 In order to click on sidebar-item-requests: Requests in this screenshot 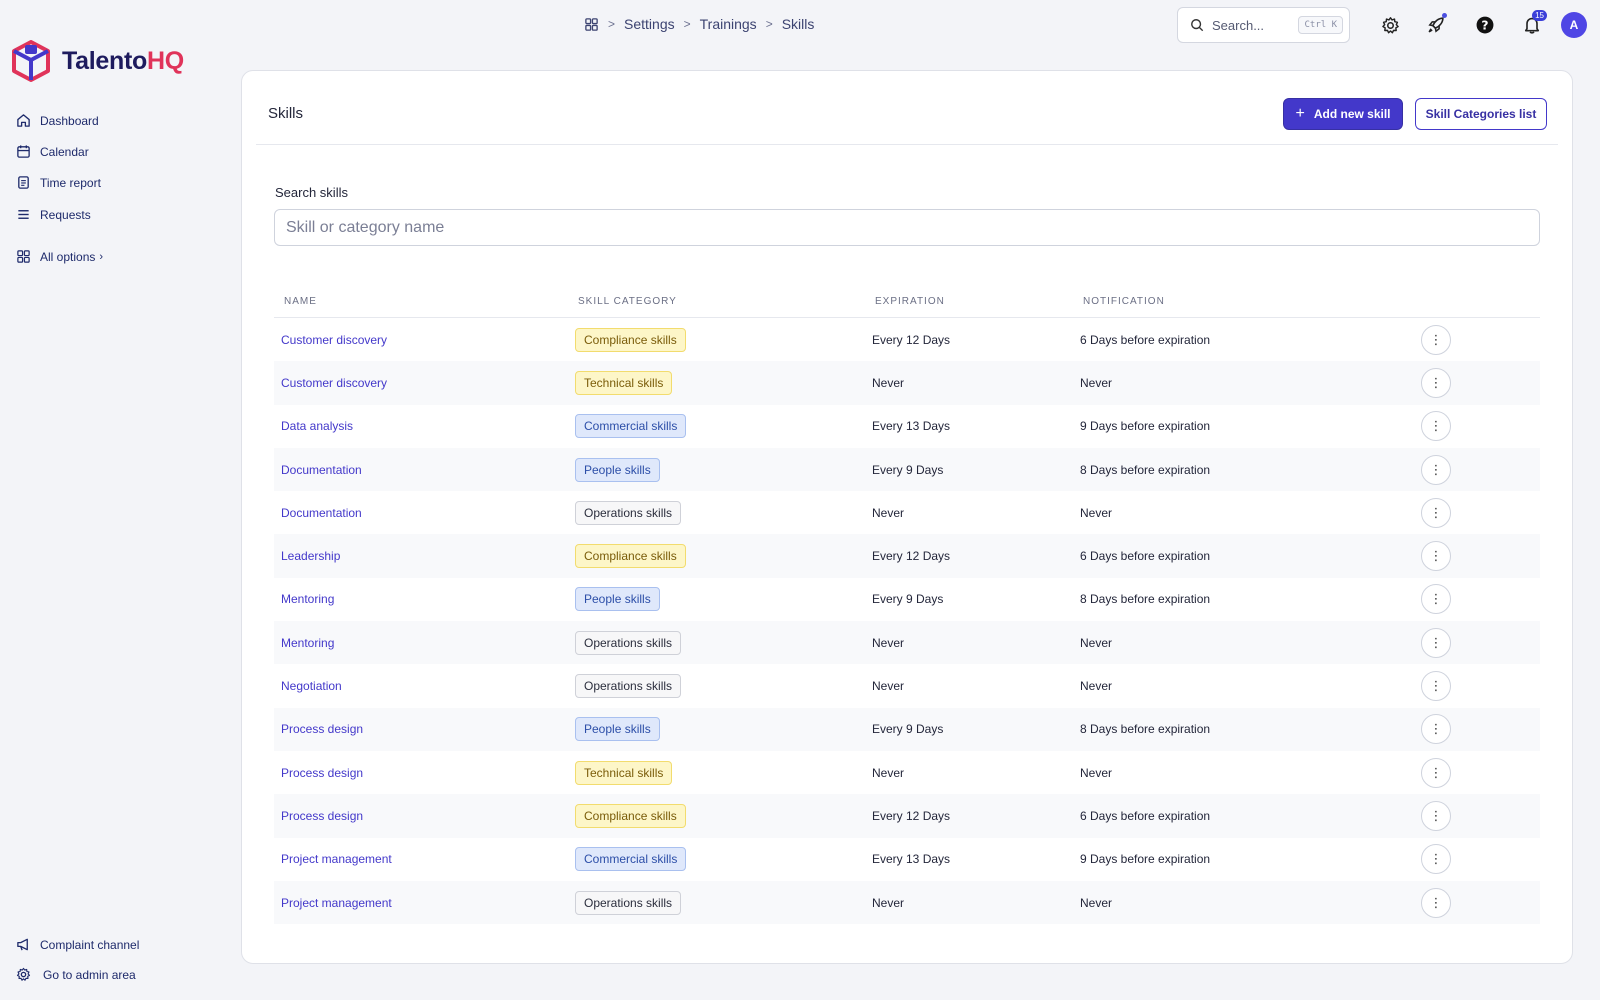, I will do `click(53, 214)`.